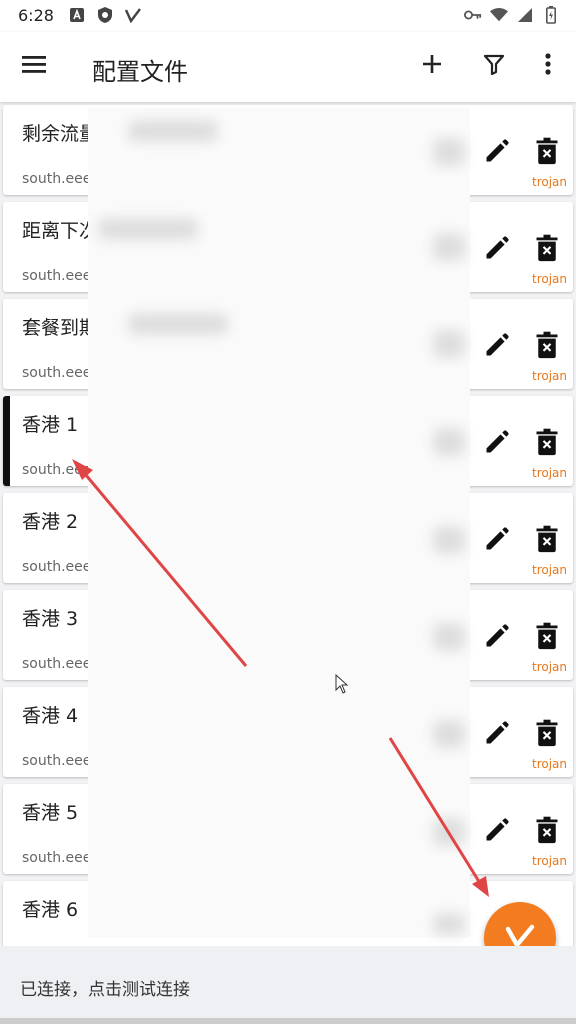 This screenshot has height=1024, width=576. Describe the element at coordinates (50, 425) in the screenshot. I see `profile-name: 香港 1` at that location.